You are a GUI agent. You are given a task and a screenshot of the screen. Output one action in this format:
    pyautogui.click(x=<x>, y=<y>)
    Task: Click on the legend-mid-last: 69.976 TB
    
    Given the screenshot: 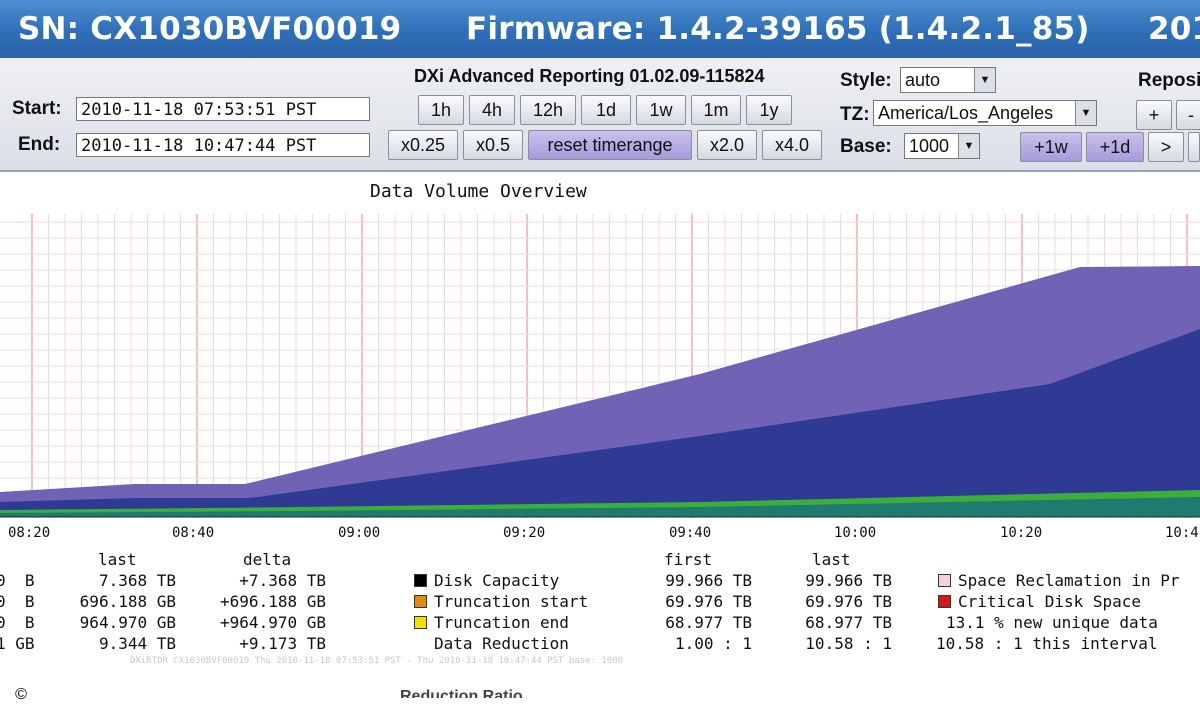 What is the action you would take?
    pyautogui.click(x=848, y=601)
    